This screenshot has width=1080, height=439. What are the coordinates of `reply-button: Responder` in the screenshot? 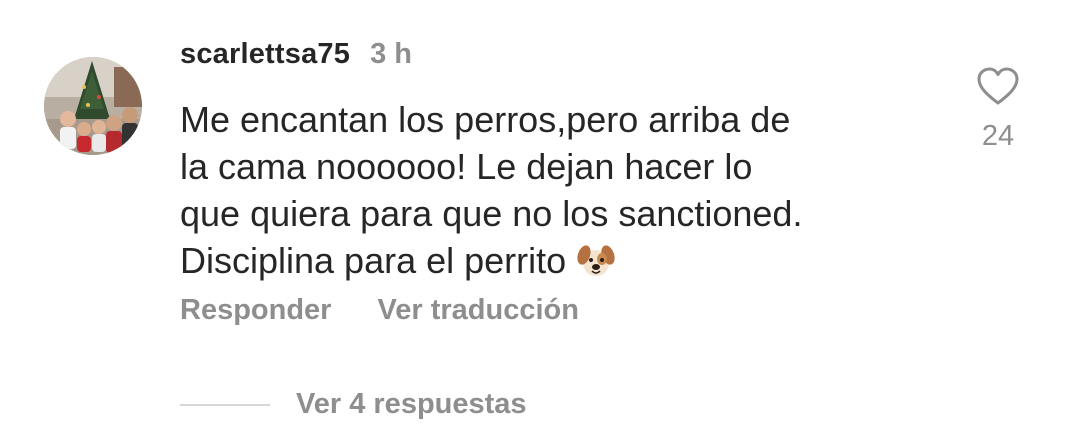 It's located at (255, 310).